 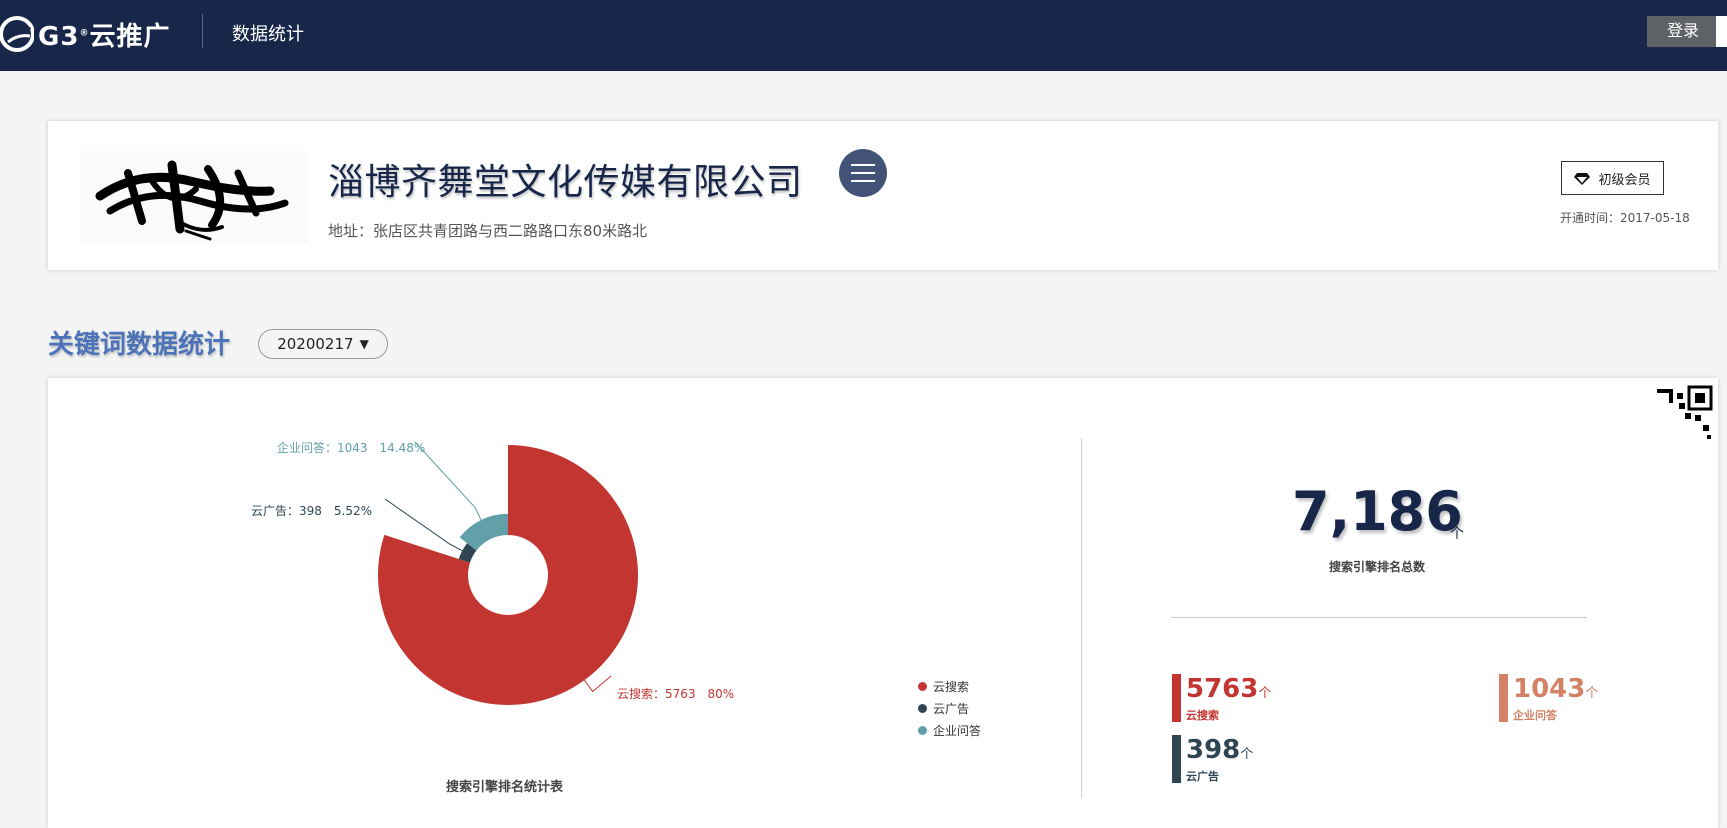 I want to click on pie-label-yunsousuo: 云搜索：5763 80%, so click(x=676, y=694).